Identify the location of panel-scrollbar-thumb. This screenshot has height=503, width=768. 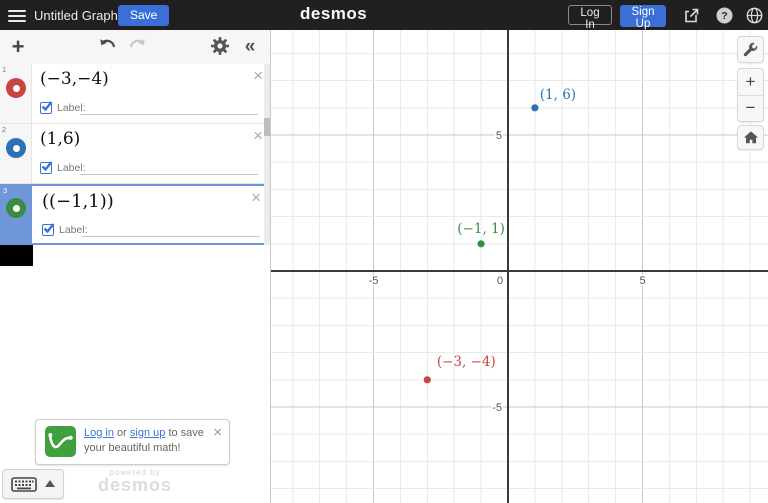
(267, 127).